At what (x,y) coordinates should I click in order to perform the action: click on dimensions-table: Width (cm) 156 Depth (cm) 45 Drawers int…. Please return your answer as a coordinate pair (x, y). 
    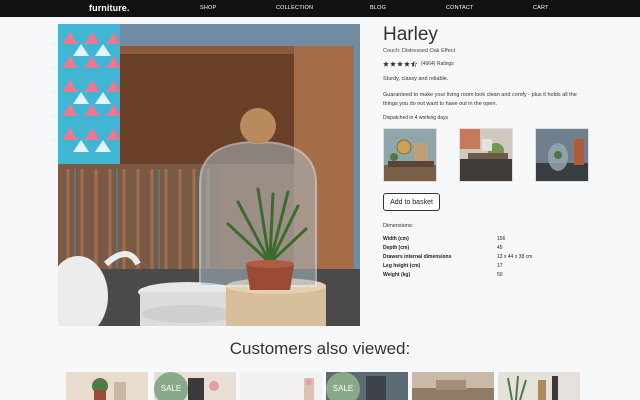
    Looking at the image, I should click on (480, 258).